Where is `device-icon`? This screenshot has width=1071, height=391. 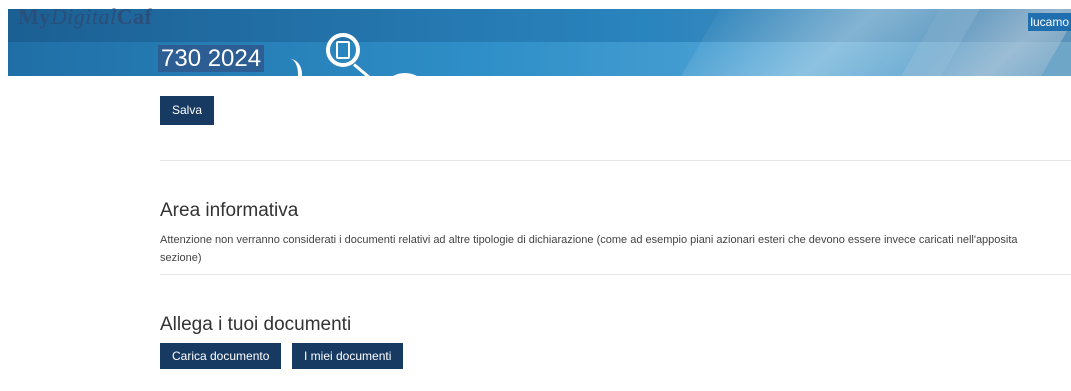 device-icon is located at coordinates (343, 50).